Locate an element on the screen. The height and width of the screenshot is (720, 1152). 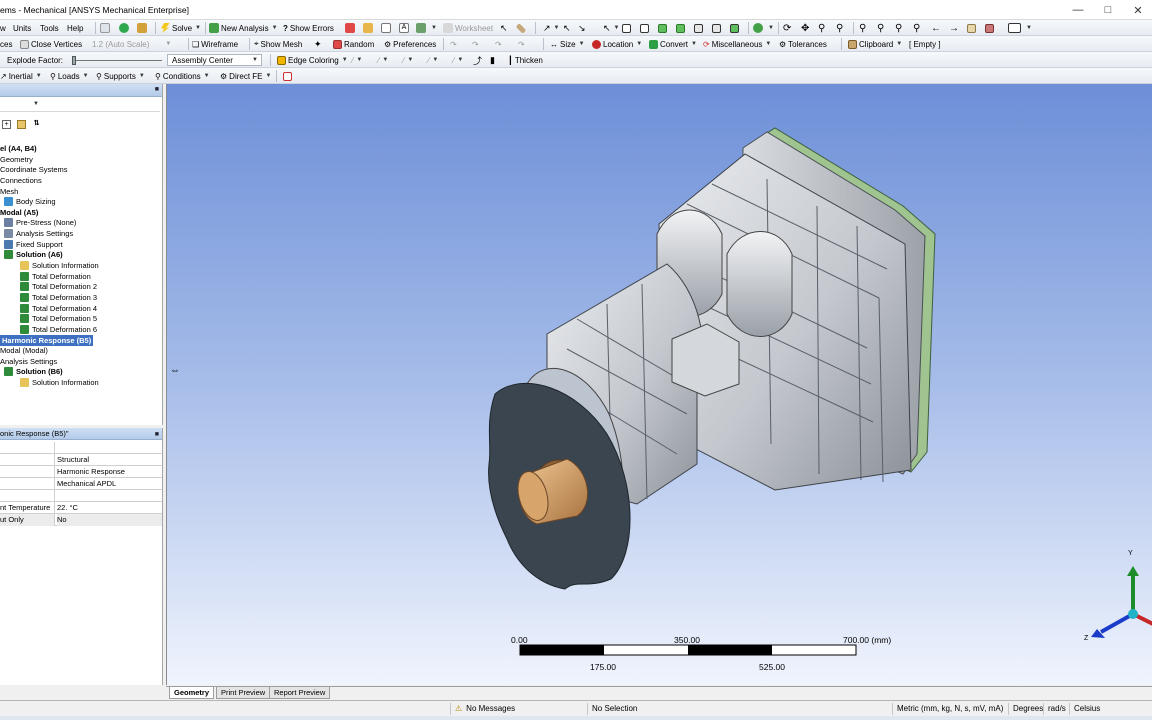
auto-scale-select: 1.2 (Auto Scale) ▼ is located at coordinates (131, 44).